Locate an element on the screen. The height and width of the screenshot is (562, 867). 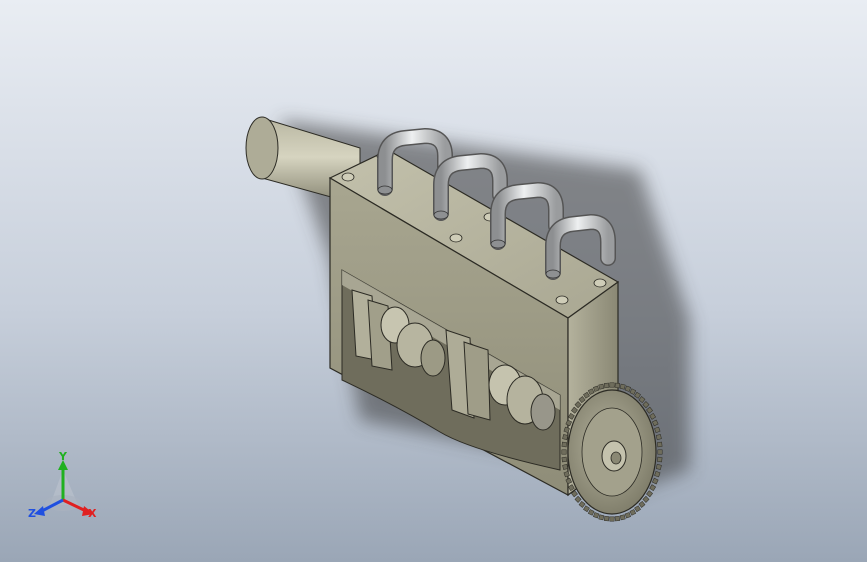
orientation-triad: Y X Z is located at coordinates (62, 485).